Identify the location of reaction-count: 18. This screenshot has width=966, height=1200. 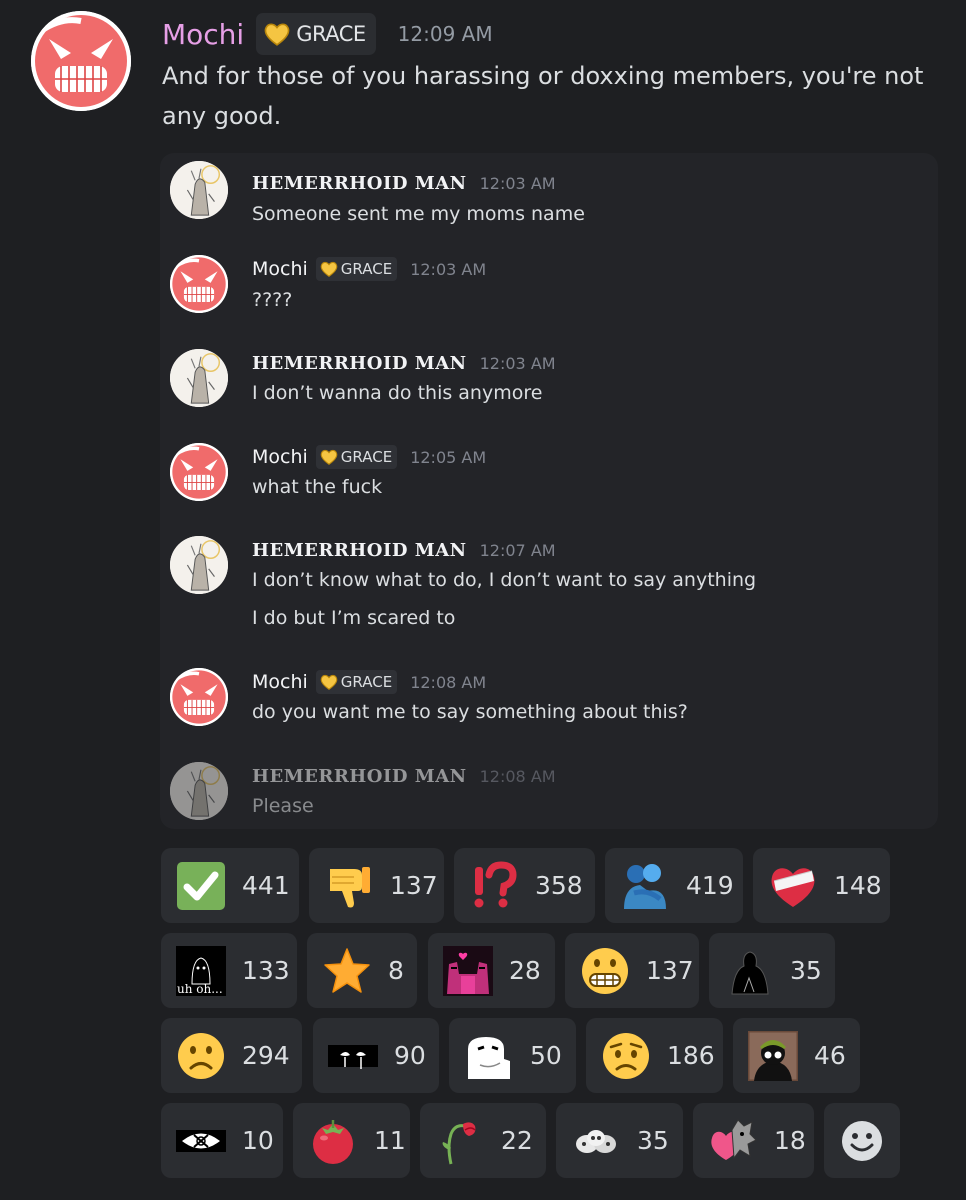
(790, 1140).